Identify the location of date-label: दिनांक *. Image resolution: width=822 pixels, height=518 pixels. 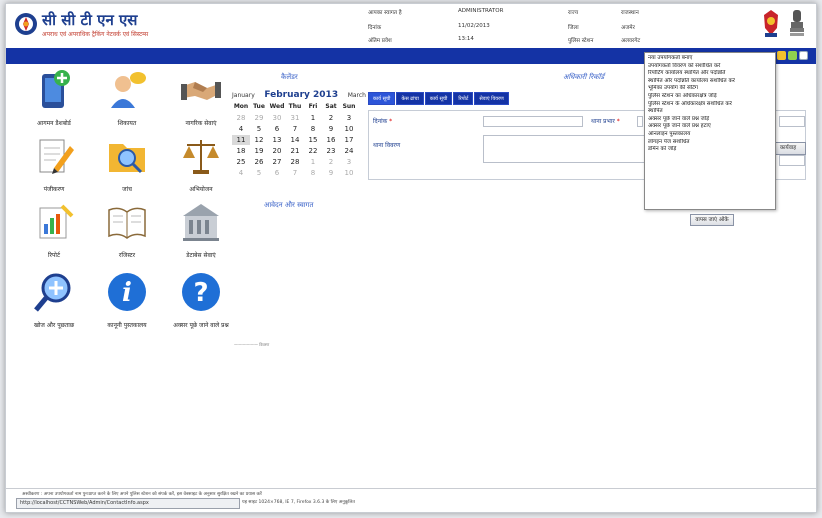
(383, 121).